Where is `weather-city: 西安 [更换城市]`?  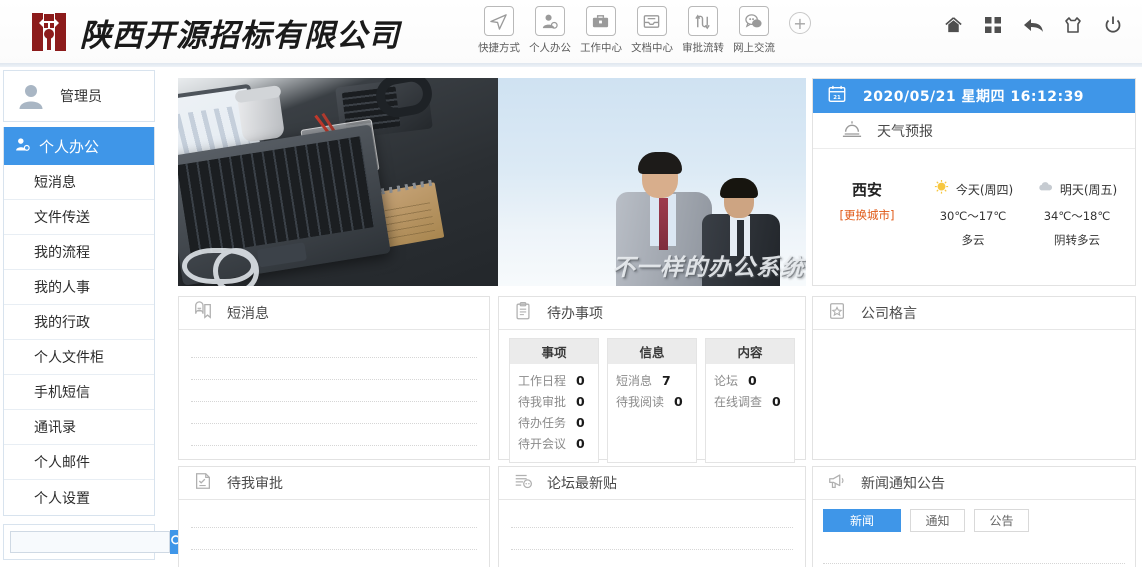
weather-city: 西安 [更换城市] is located at coordinates (867, 213).